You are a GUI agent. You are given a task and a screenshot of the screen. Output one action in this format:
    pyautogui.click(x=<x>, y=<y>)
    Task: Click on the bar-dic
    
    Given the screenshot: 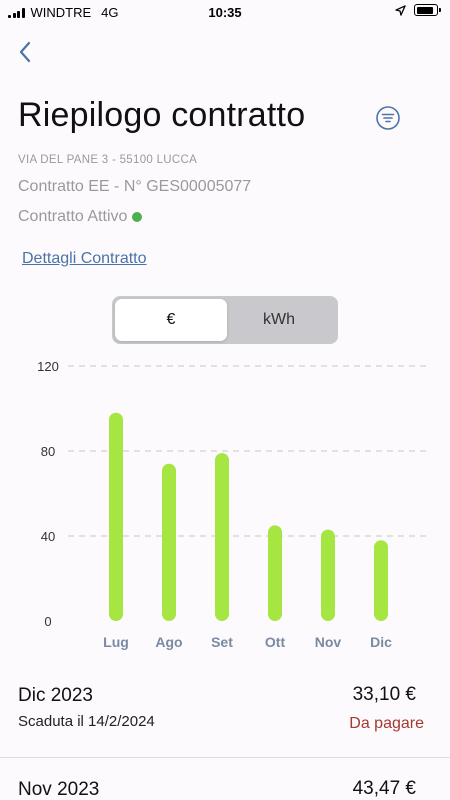 What is the action you would take?
    pyautogui.click(x=381, y=580)
    